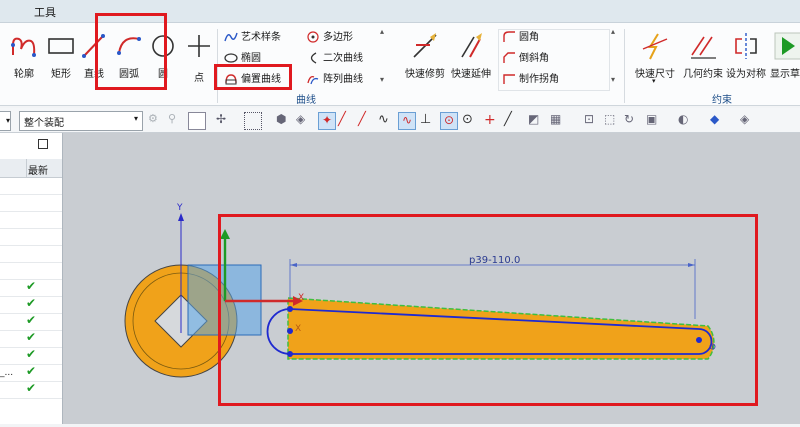 The image size is (800, 427). What do you see at coordinates (382, 79) in the screenshot?
I see `curve-more-icon: ▾` at bounding box center [382, 79].